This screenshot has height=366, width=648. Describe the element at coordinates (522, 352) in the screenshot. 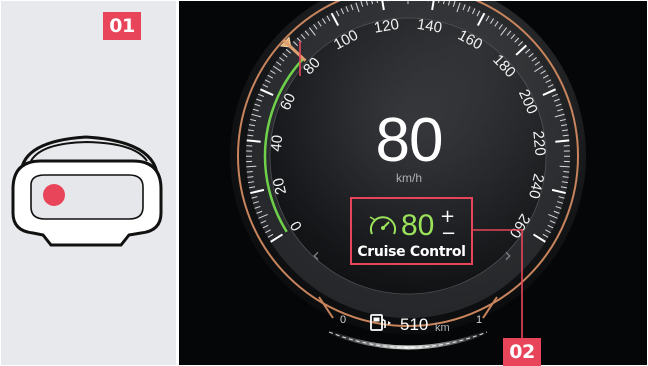

I see `callout-marker-02: 02` at that location.